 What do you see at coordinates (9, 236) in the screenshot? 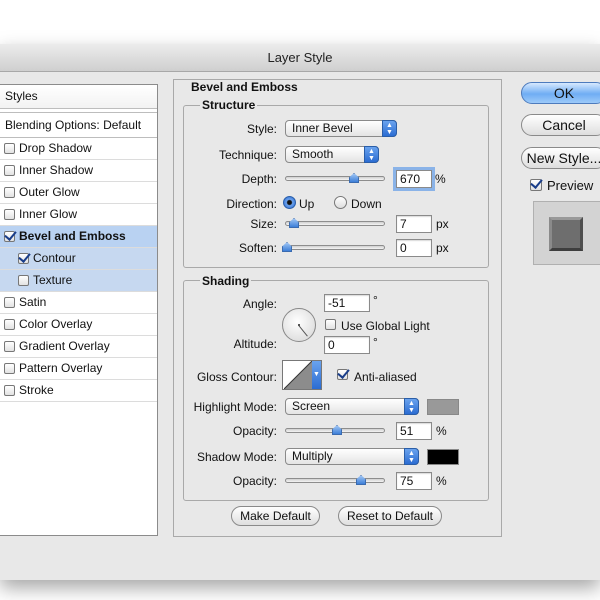
I see `bevel-emboss-checkbox` at bounding box center [9, 236].